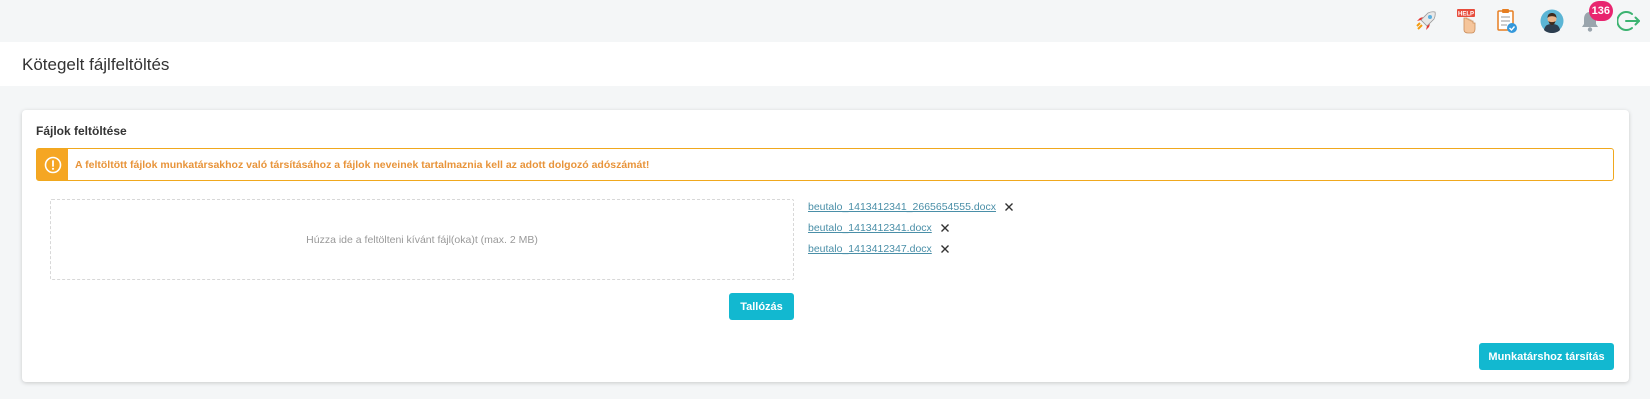 Image resolution: width=1650 pixels, height=399 pixels. What do you see at coordinates (96, 64) in the screenshot?
I see `page-title: Kötegelt fájlfeltöltés` at bounding box center [96, 64].